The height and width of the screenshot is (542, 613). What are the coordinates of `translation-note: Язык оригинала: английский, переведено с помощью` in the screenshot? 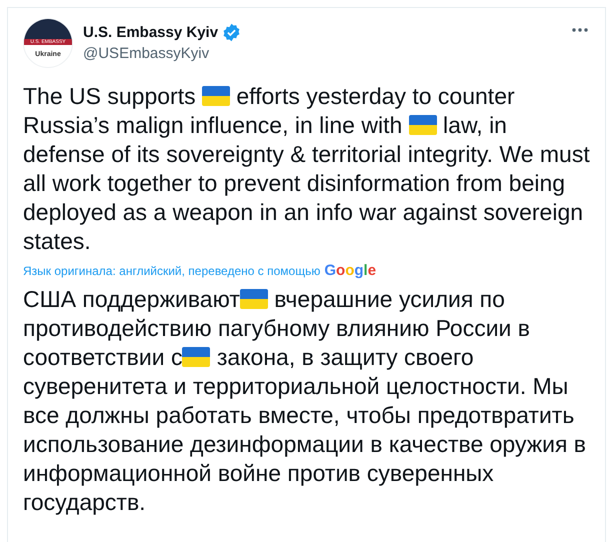 It's located at (171, 271).